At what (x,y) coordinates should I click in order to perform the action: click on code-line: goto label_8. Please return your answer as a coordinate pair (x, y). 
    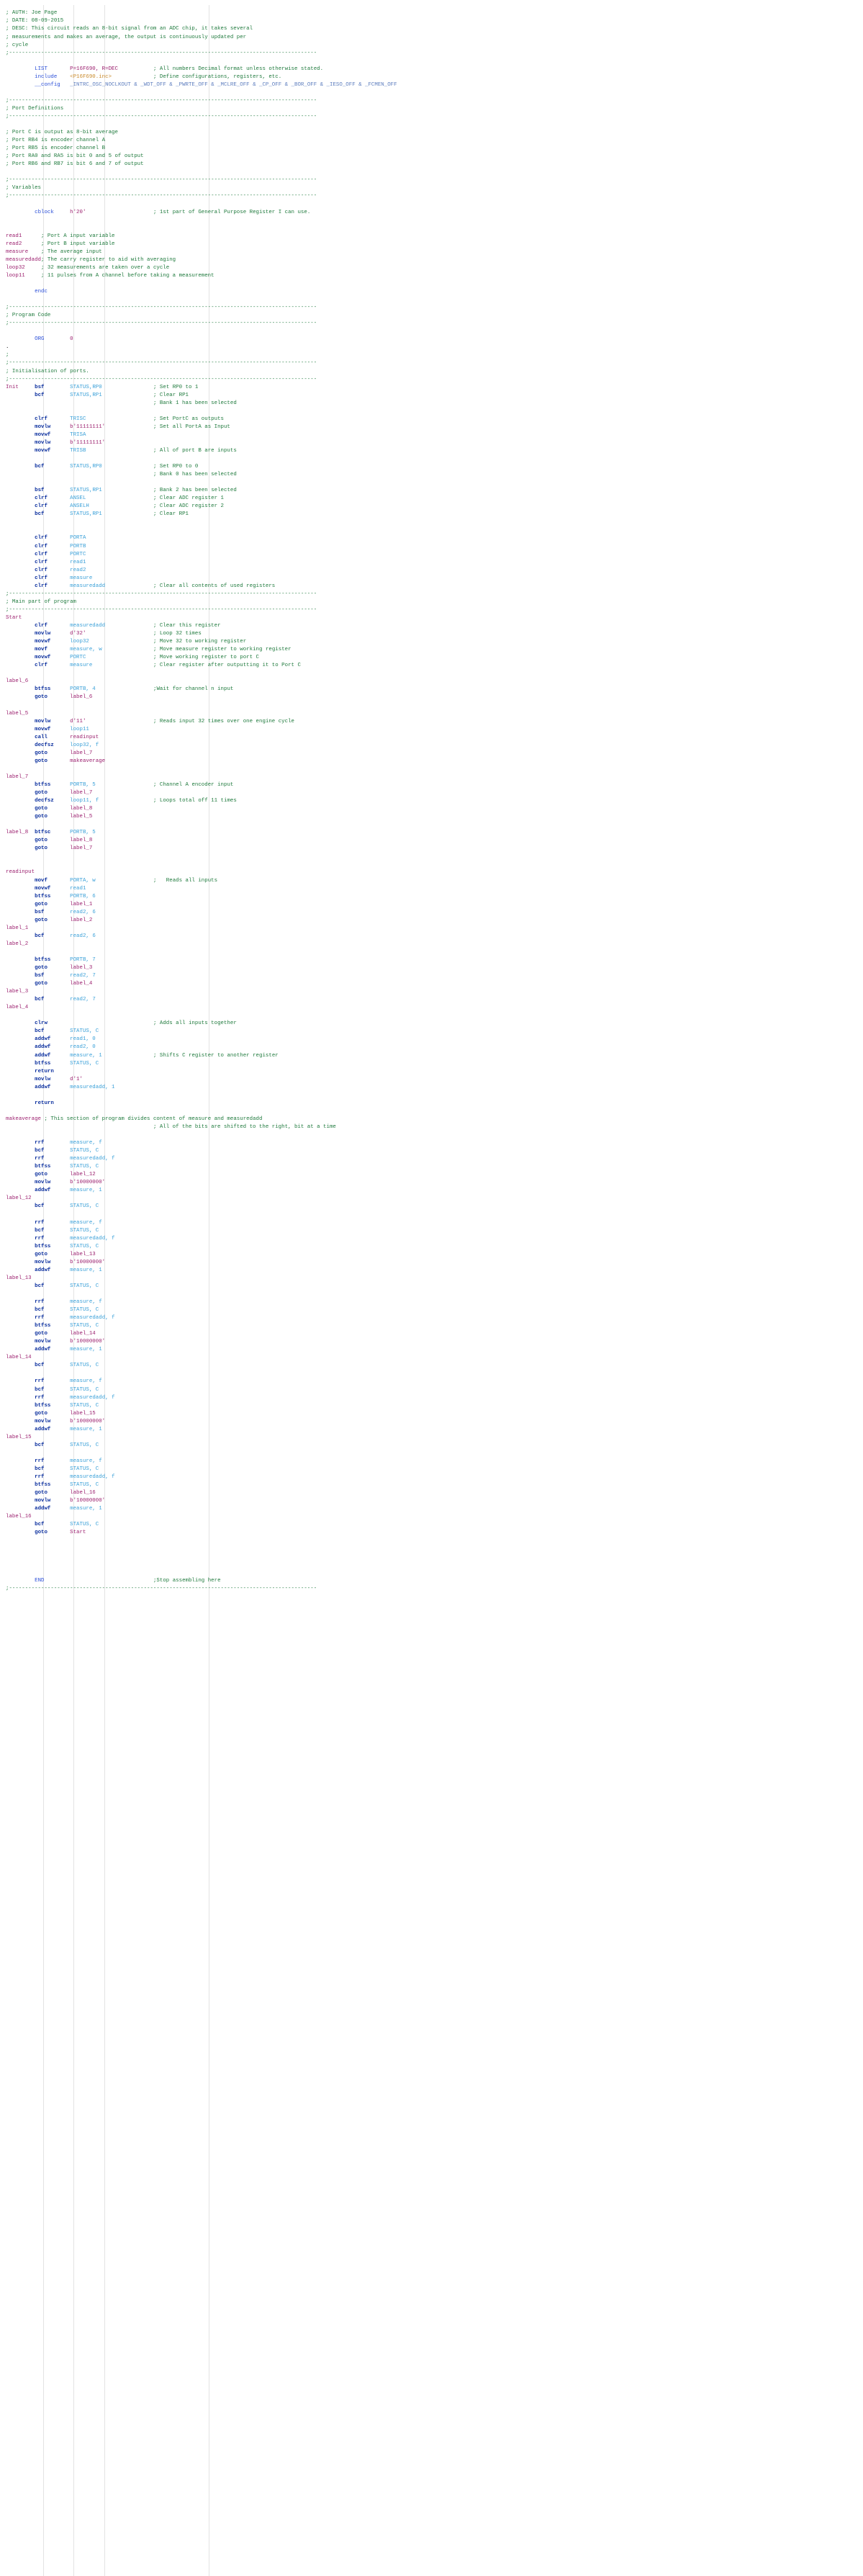
    Looking at the image, I should click on (435, 841).